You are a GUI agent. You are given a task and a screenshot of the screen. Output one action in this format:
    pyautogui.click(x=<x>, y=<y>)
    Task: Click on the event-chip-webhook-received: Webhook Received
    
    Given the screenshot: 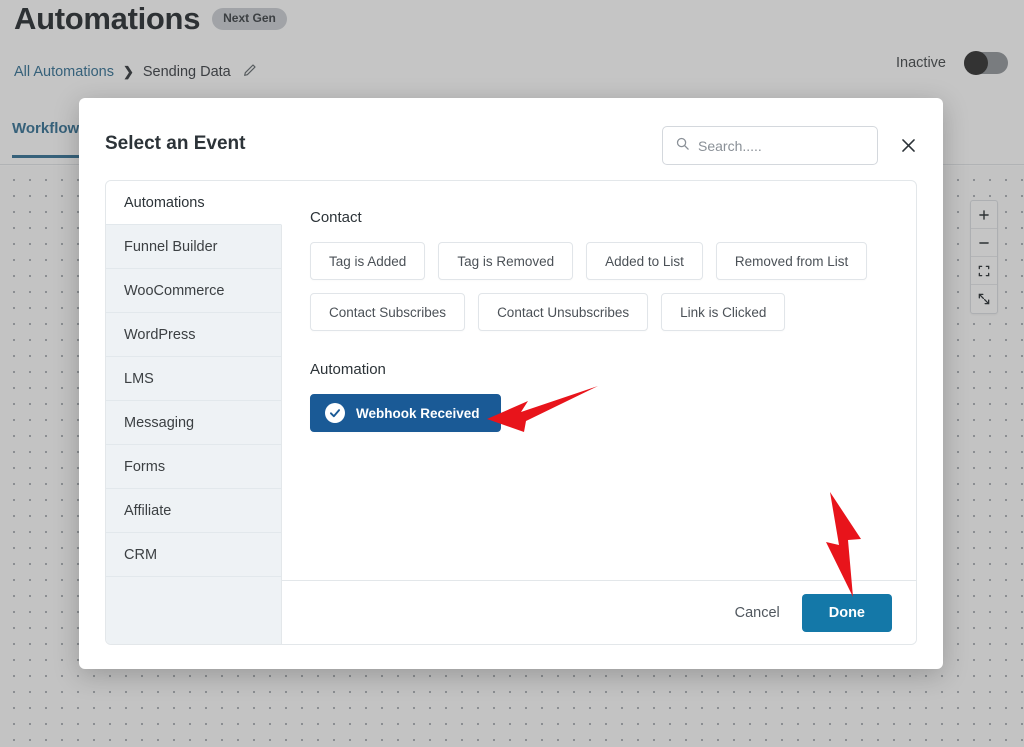 What is the action you would take?
    pyautogui.click(x=405, y=413)
    